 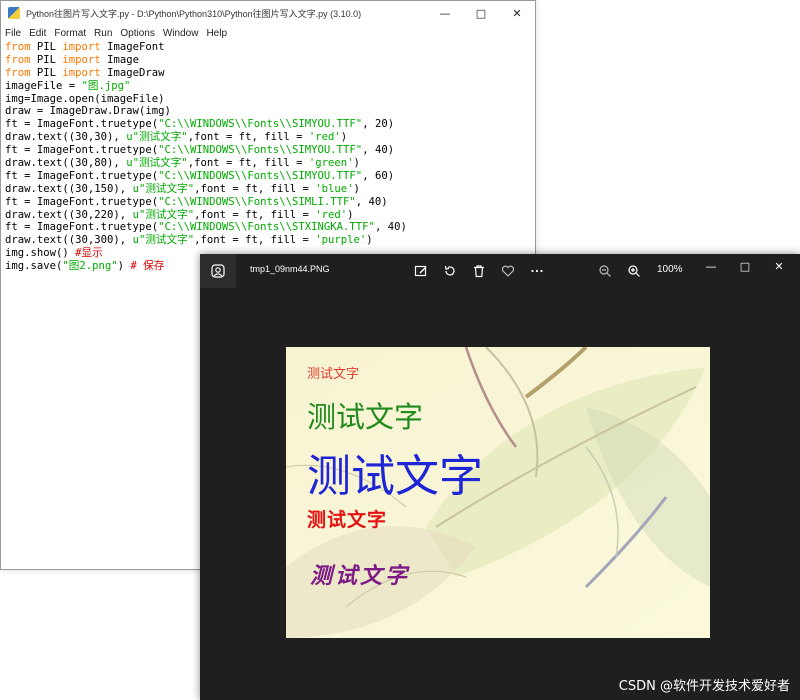 What do you see at coordinates (137, 33) in the screenshot?
I see `menu-options: Options` at bounding box center [137, 33].